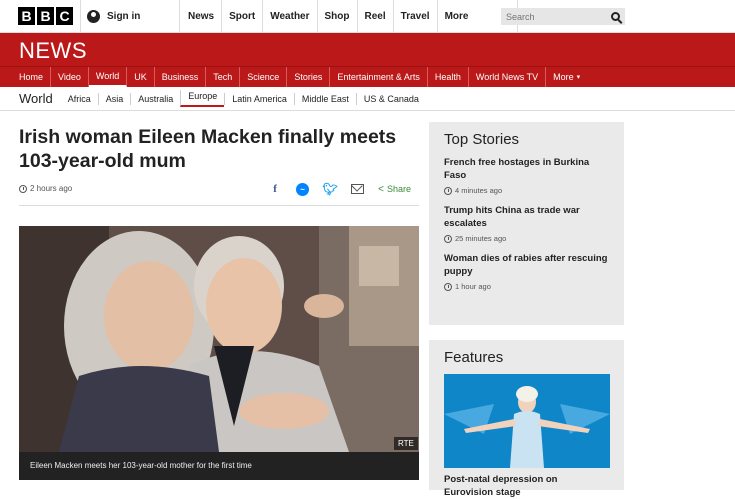 Image resolution: width=735 pixels, height=499 pixels. Describe the element at coordinates (578, 77) in the screenshot. I see `chevron-down-icon: ▾` at that location.